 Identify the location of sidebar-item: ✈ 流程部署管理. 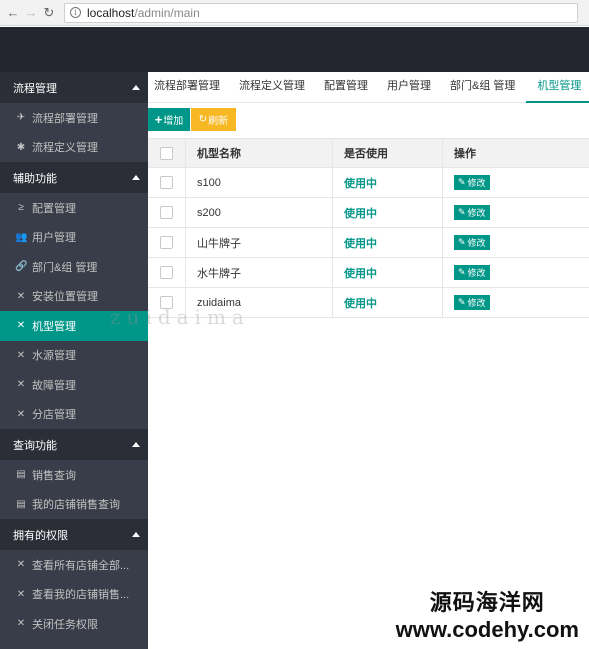
(74, 118).